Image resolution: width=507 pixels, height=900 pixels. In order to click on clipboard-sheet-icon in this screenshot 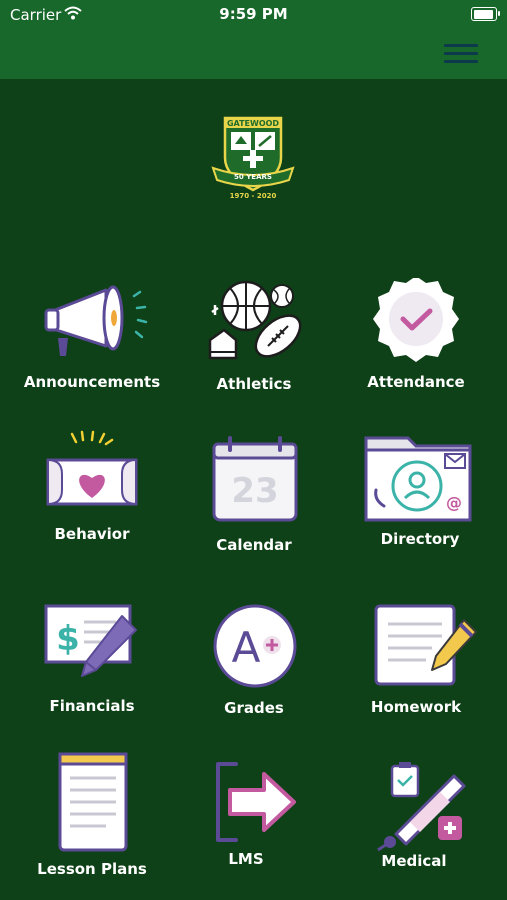, I will do `click(93, 802)`.